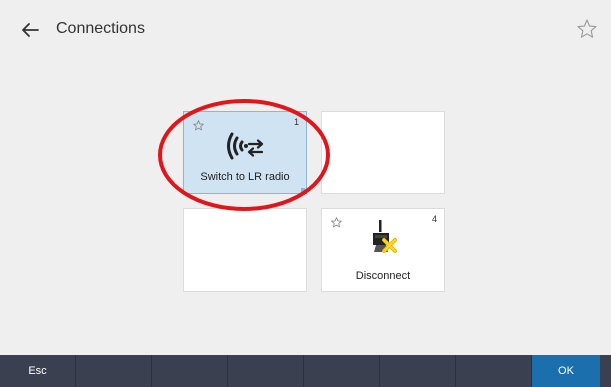 This screenshot has width=611, height=387. I want to click on tile-disconnect: 4 Disconnect, so click(383, 250).